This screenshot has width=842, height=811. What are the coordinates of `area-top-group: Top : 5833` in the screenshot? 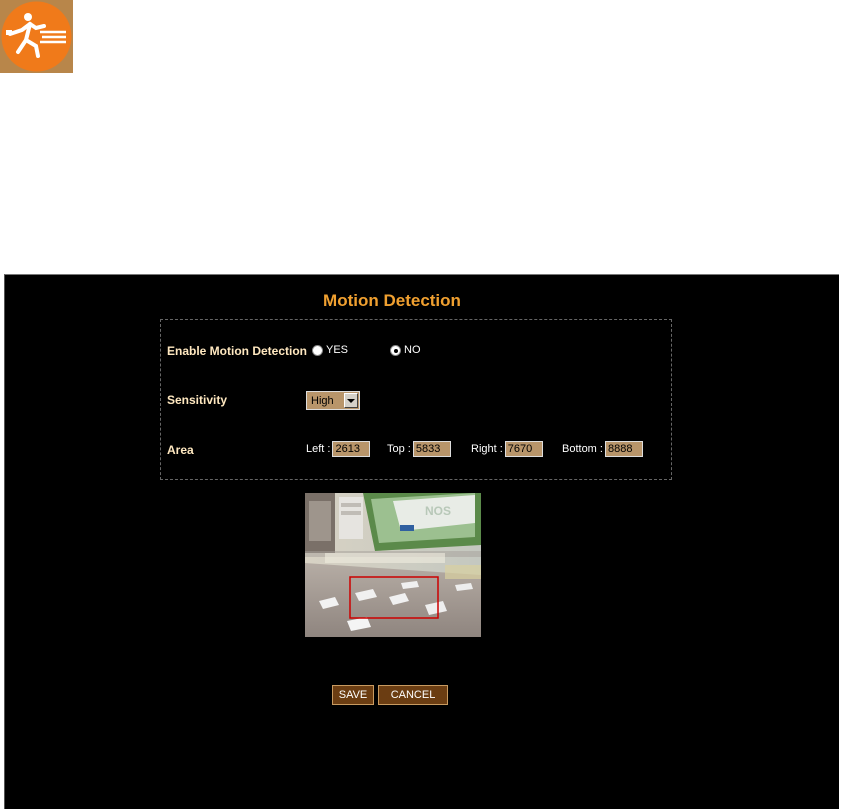 It's located at (419, 449).